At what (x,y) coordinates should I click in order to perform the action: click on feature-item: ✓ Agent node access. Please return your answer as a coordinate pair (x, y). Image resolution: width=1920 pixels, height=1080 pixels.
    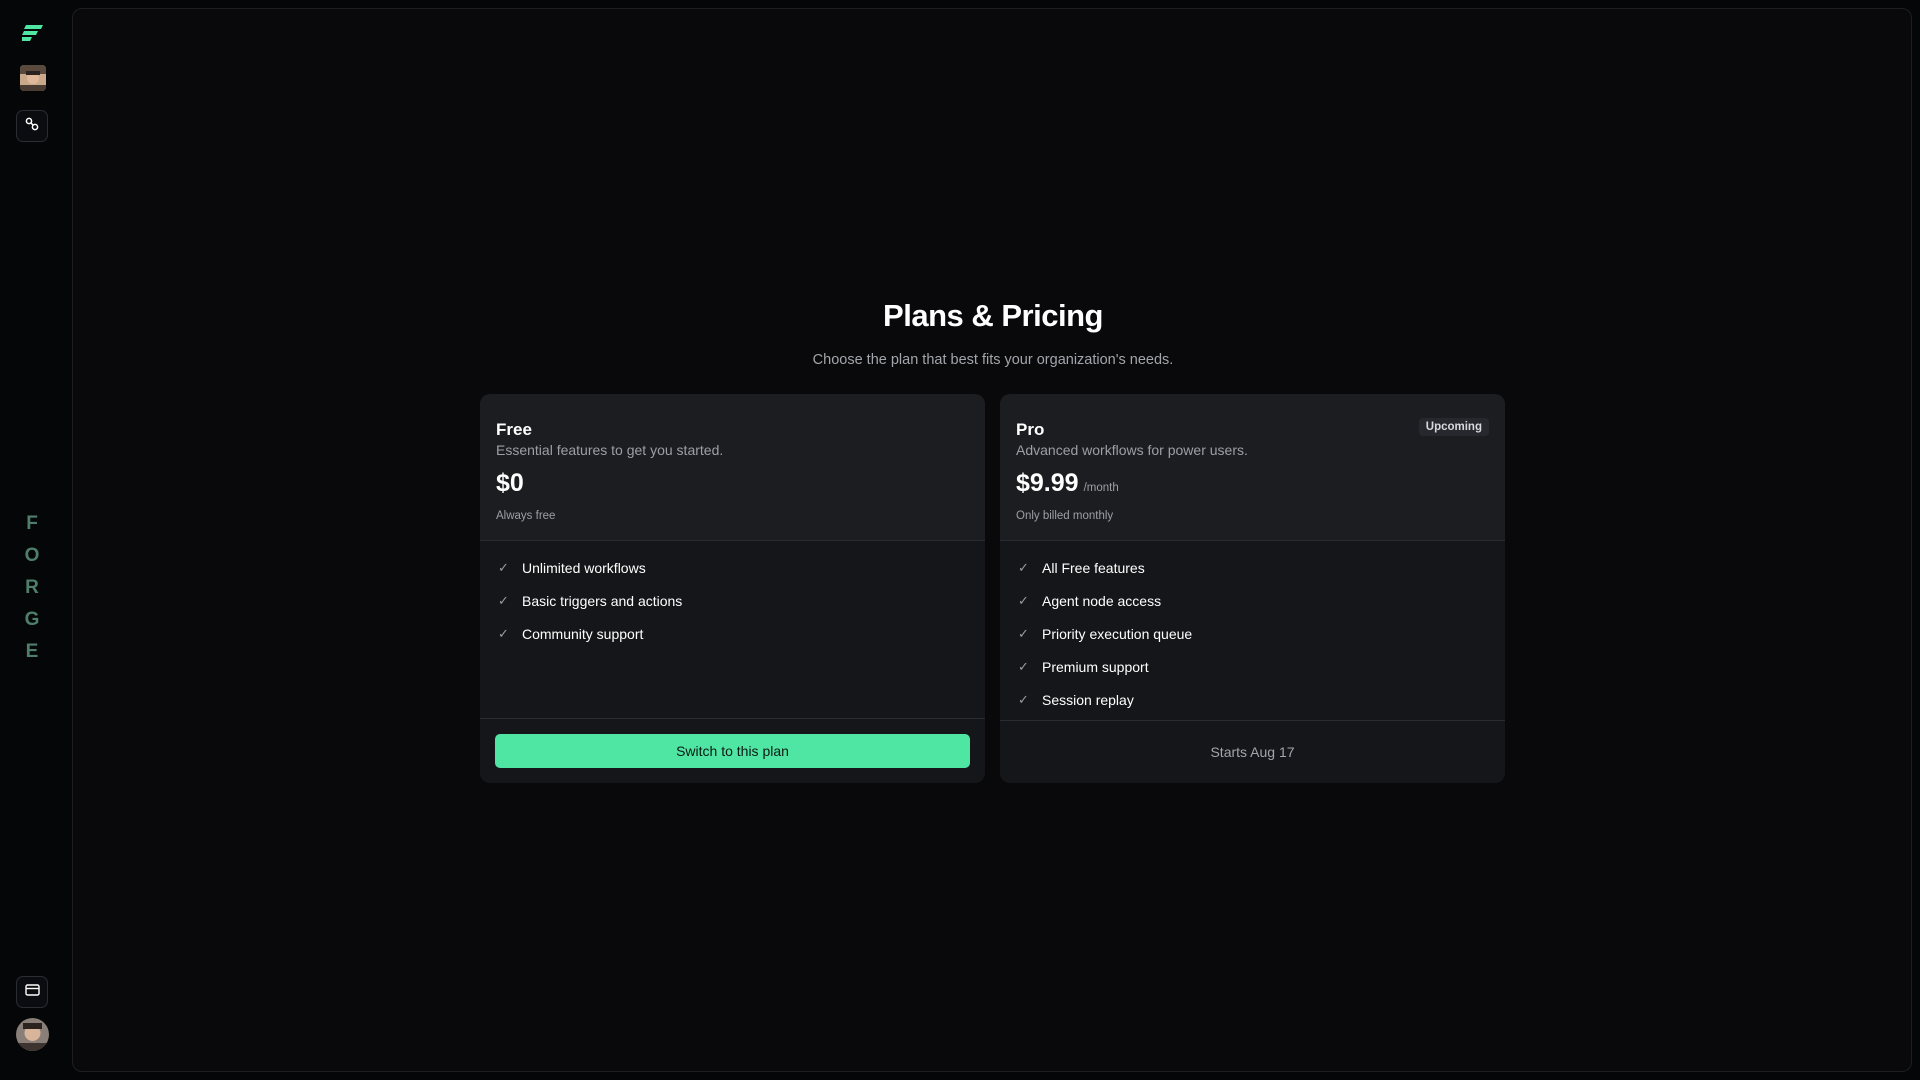
    Looking at the image, I should click on (1104, 600).